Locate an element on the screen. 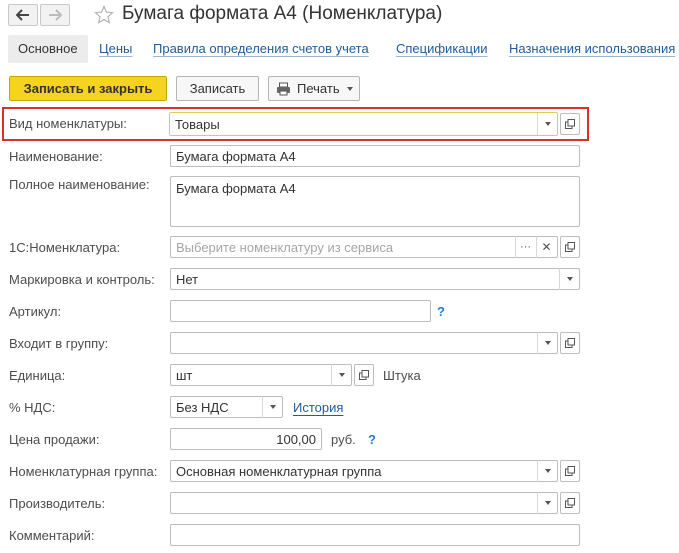  back-button is located at coordinates (23, 15).